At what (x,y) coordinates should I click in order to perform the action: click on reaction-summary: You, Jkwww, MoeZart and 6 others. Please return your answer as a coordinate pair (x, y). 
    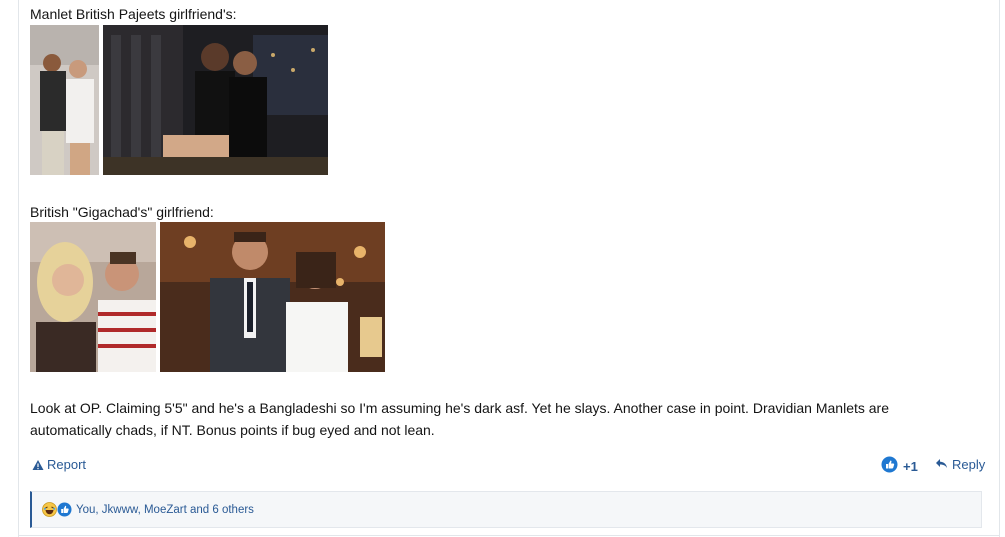
    Looking at the image, I should click on (165, 510).